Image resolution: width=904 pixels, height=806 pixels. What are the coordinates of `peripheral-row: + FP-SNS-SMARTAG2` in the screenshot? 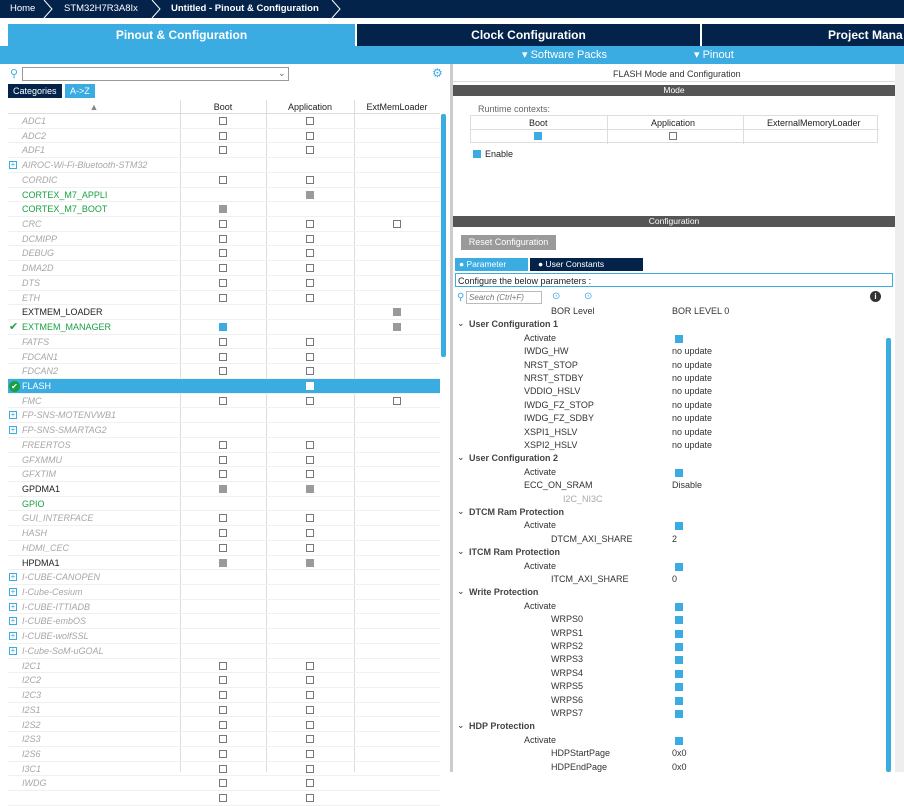 It's located at (224, 430).